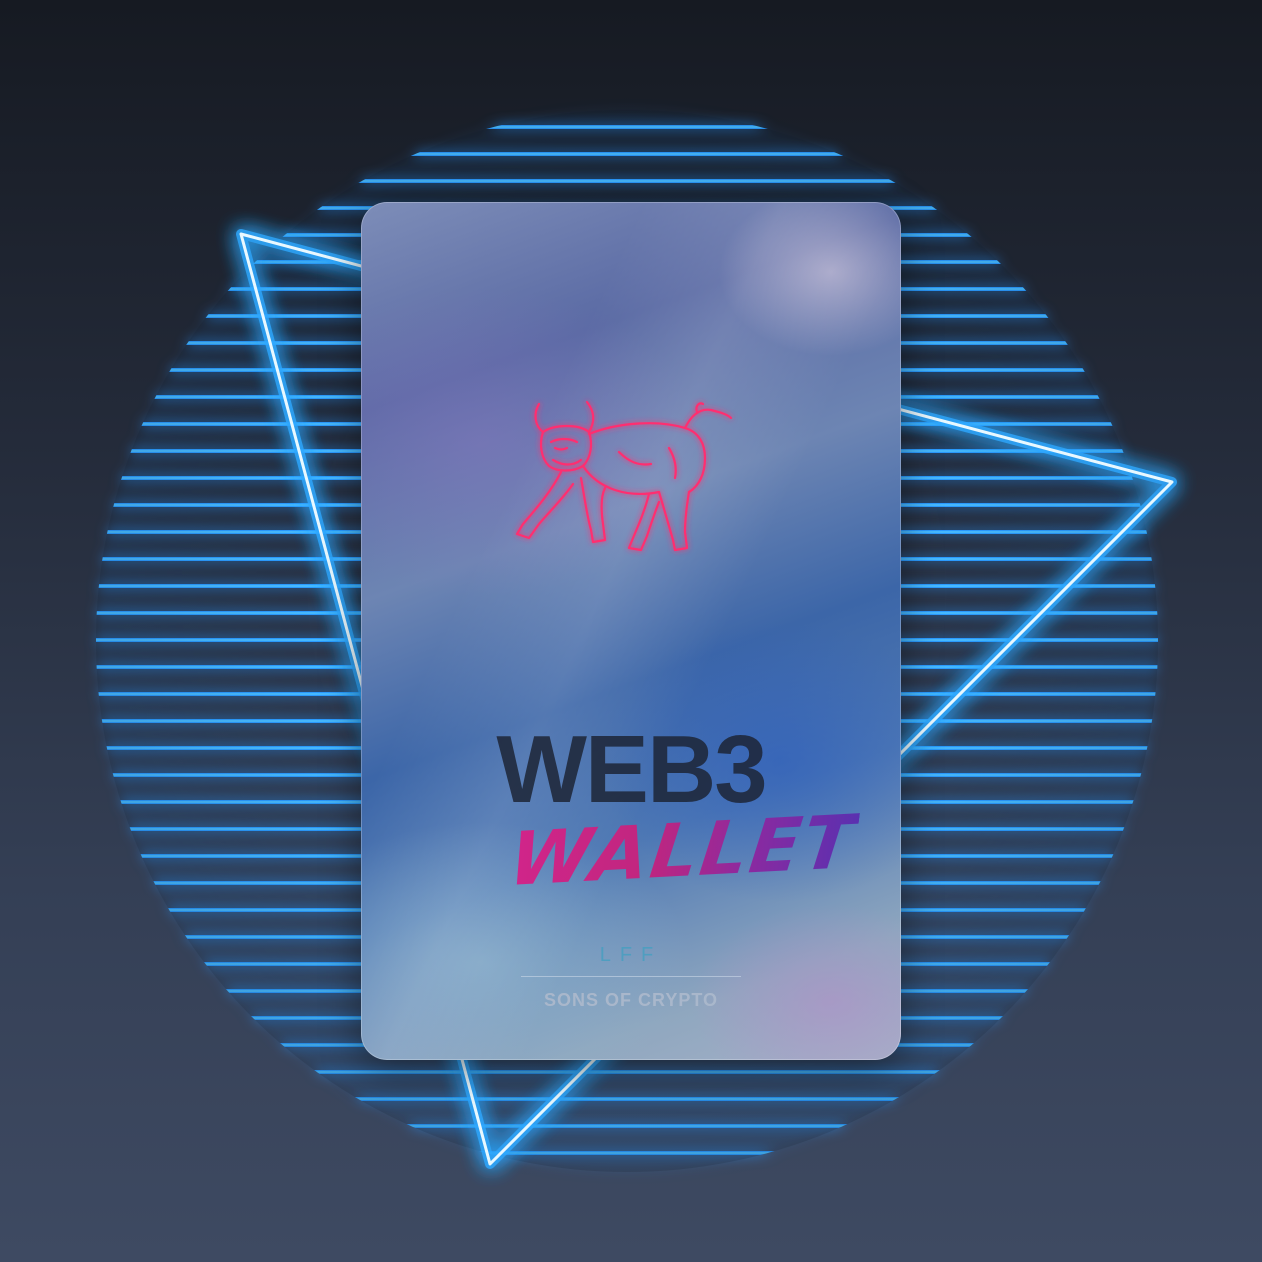 Image resolution: width=1262 pixels, height=1262 pixels. I want to click on card-title-wallet: WALLET, so click(683, 851).